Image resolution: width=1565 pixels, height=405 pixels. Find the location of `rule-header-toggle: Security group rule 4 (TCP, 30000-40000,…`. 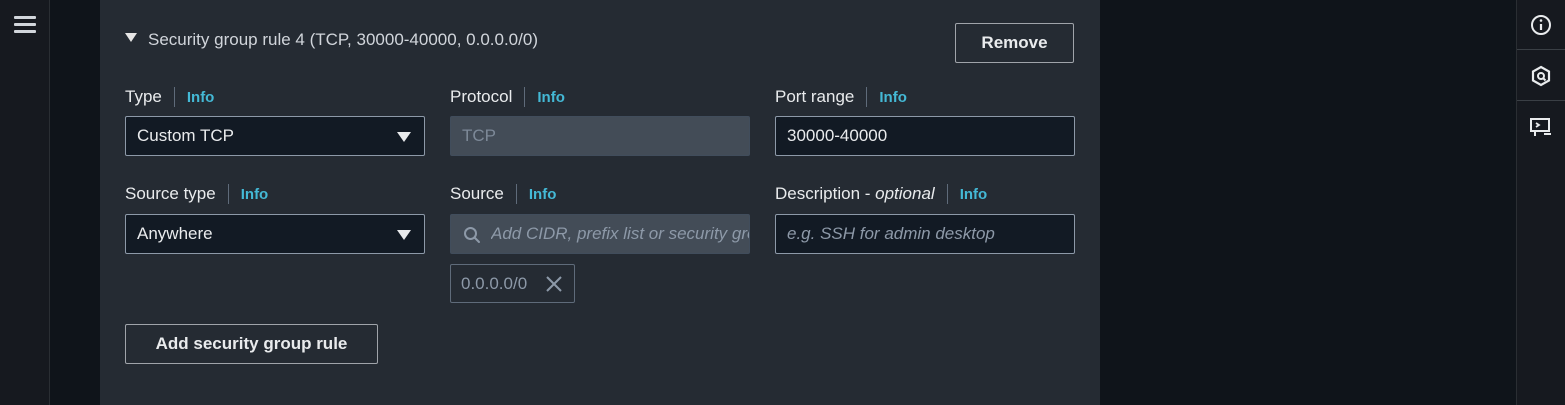

rule-header-toggle: Security group rule 4 (TCP, 30000-40000,… is located at coordinates (331, 40).